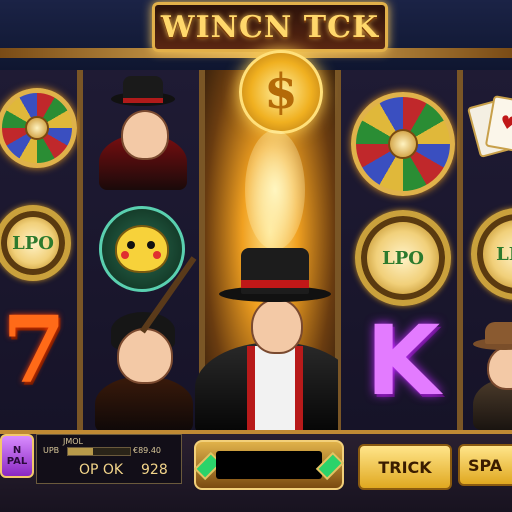 Image resolution: width=512 pixels, height=512 pixels. I want to click on info-label-2: UPB, so click(51, 450).